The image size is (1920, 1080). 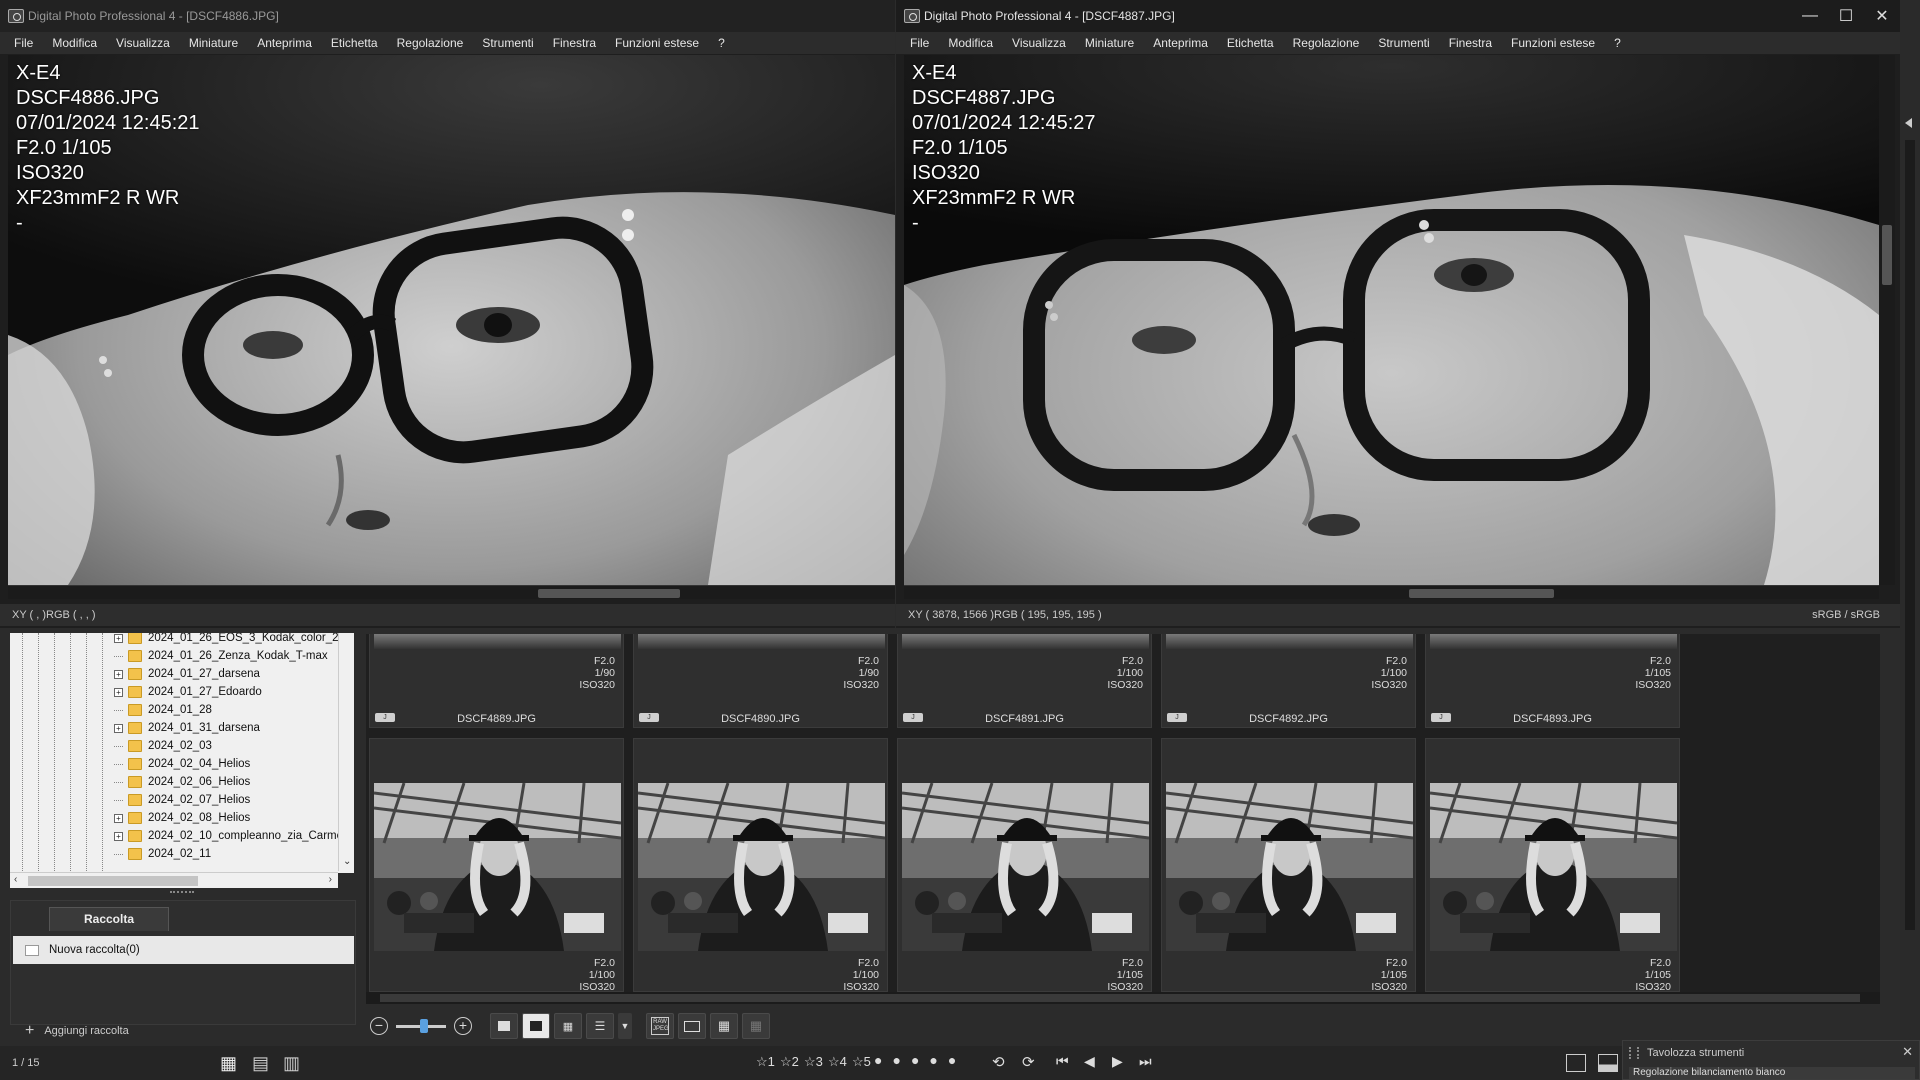 What do you see at coordinates (1810, 16) in the screenshot?
I see `minimize-button: —` at bounding box center [1810, 16].